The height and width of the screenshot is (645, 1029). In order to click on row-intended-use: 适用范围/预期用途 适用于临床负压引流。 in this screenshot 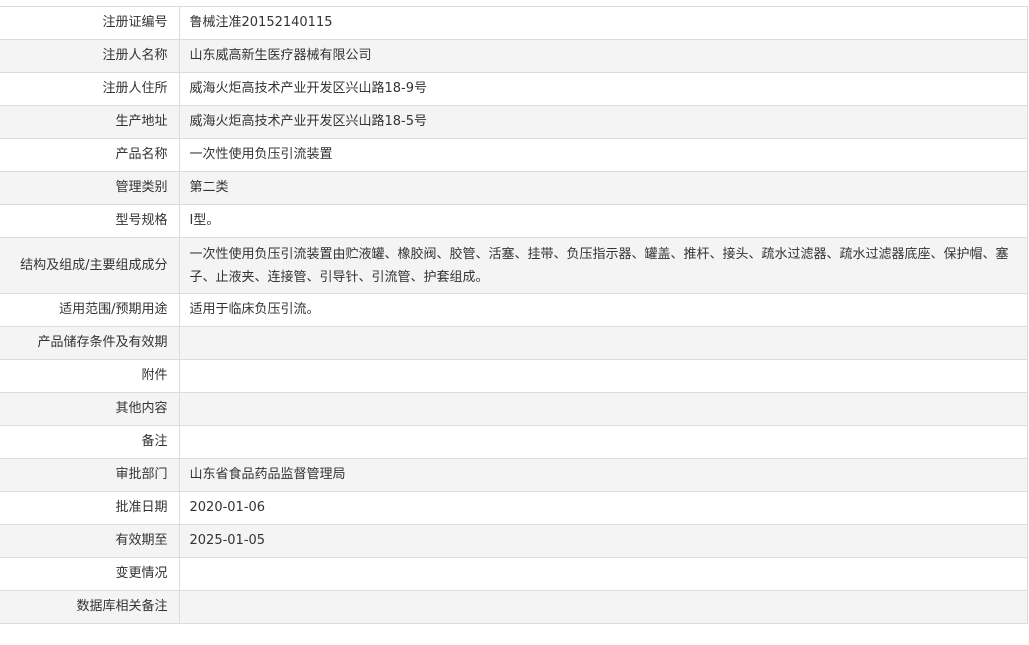, I will do `click(514, 310)`.